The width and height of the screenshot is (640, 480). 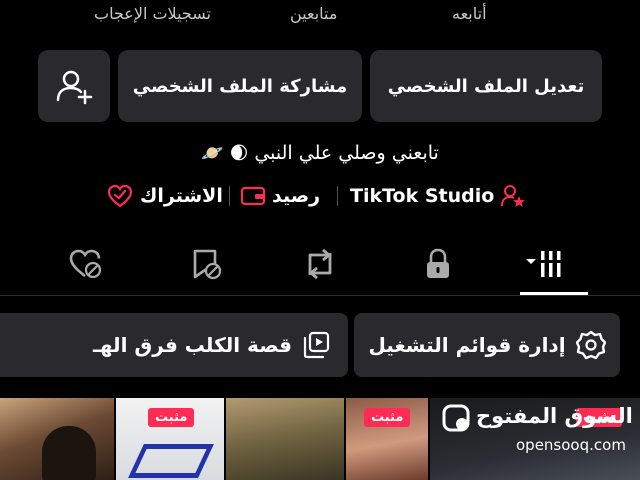 I want to click on lock-icon, so click(x=438, y=263).